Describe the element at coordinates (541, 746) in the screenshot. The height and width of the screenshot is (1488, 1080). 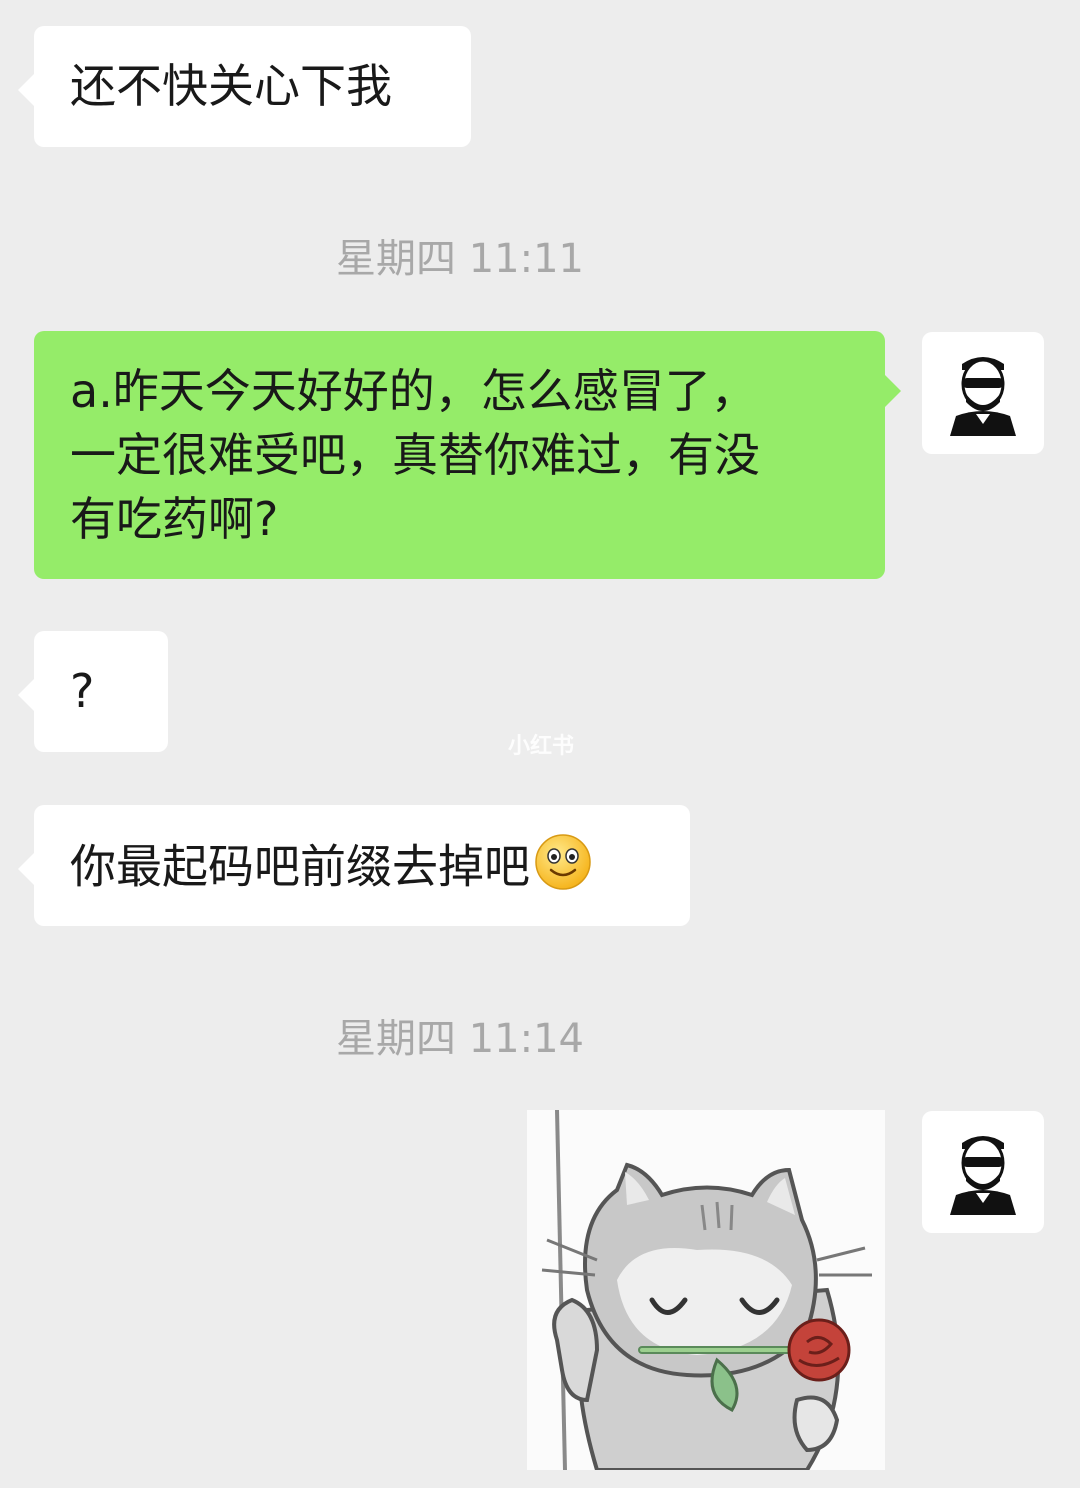
I see `watermark: 小红书` at that location.